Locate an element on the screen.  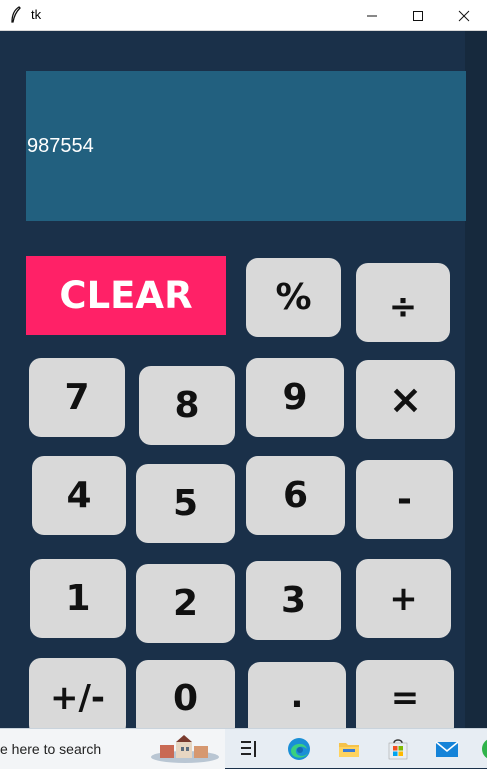
close-button is located at coordinates (464, 15).